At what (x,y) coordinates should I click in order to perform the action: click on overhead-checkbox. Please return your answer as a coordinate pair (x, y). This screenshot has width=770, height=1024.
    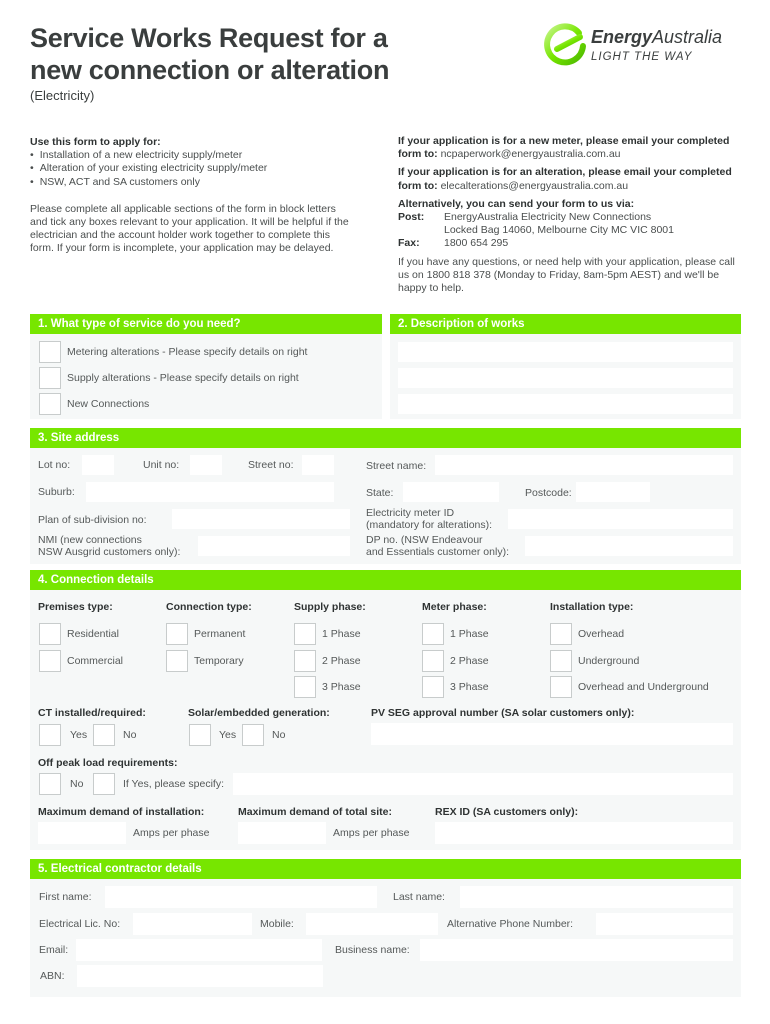
    Looking at the image, I should click on (561, 634).